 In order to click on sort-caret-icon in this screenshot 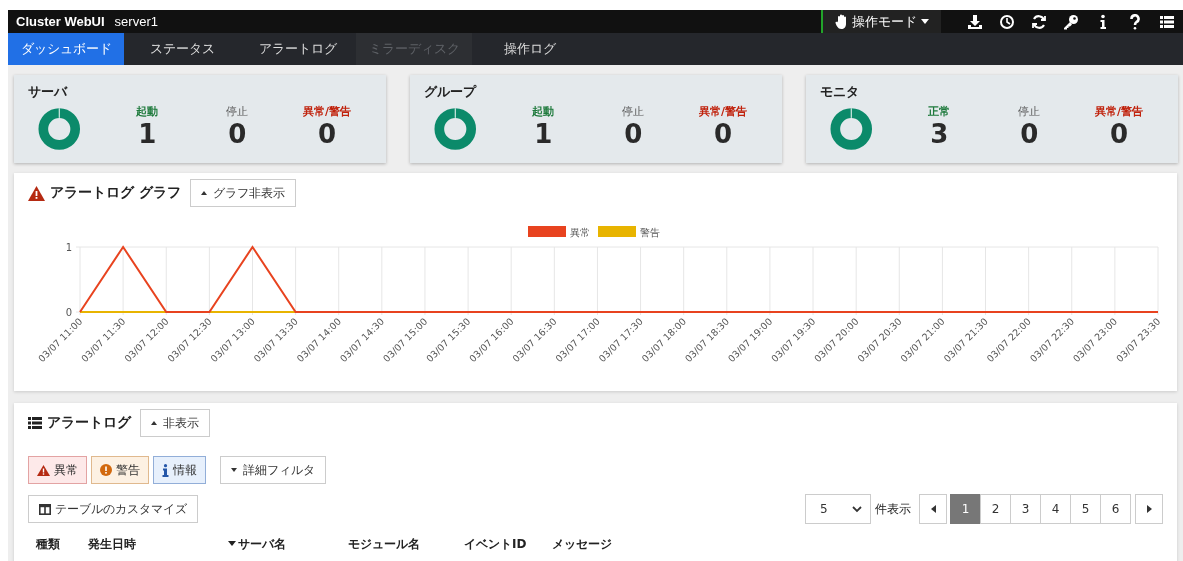, I will do `click(232, 543)`.